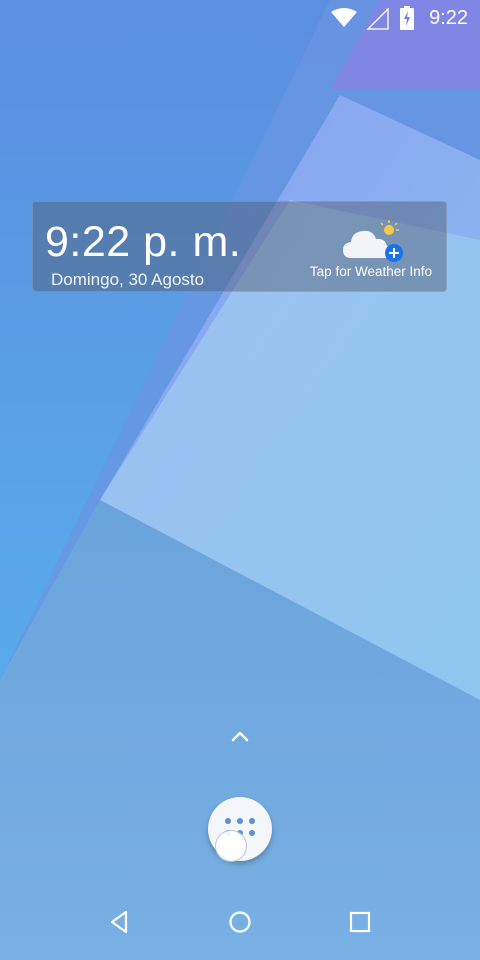 Image resolution: width=480 pixels, height=960 pixels. Describe the element at coordinates (127, 280) in the screenshot. I see `widget-date: Domingo, 30 Agosto` at that location.